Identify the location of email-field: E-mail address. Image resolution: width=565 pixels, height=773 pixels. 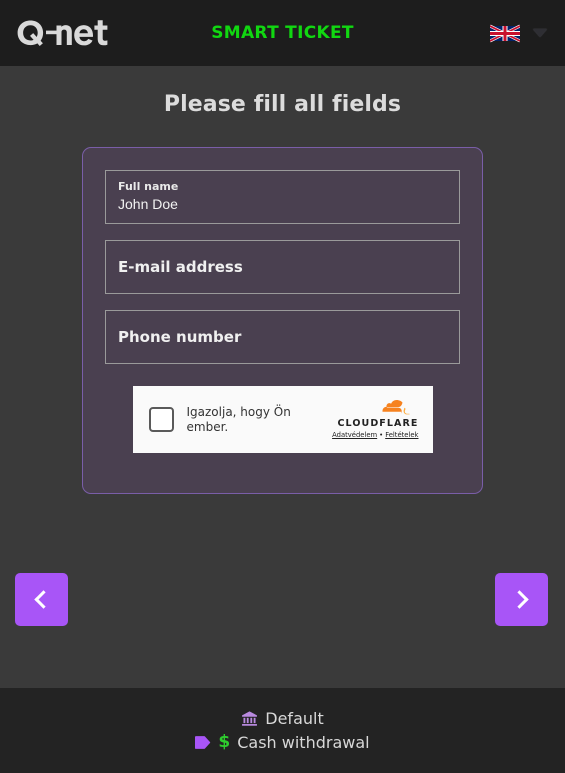
(282, 267).